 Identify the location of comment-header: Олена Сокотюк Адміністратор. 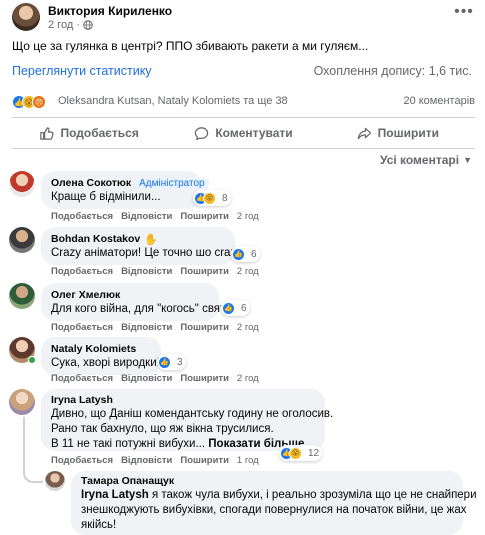
(130, 183).